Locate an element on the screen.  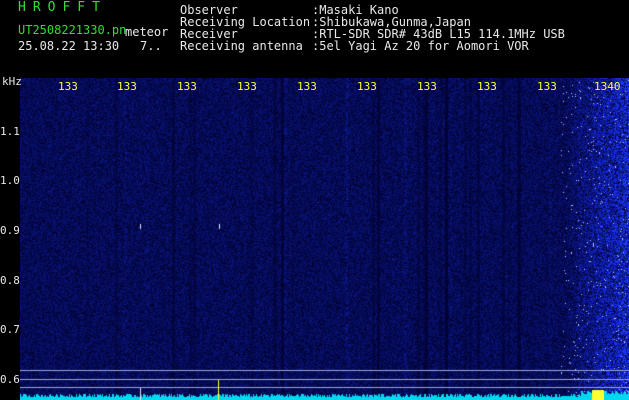
datetime: 25.08.22 13:30 is located at coordinates (69, 46).